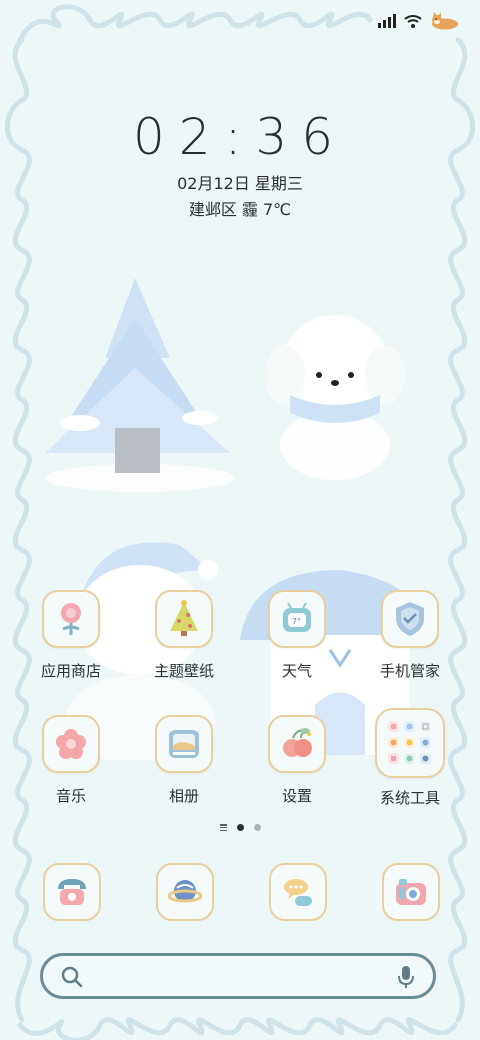  I want to click on app-设置: 设置, so click(297, 760).